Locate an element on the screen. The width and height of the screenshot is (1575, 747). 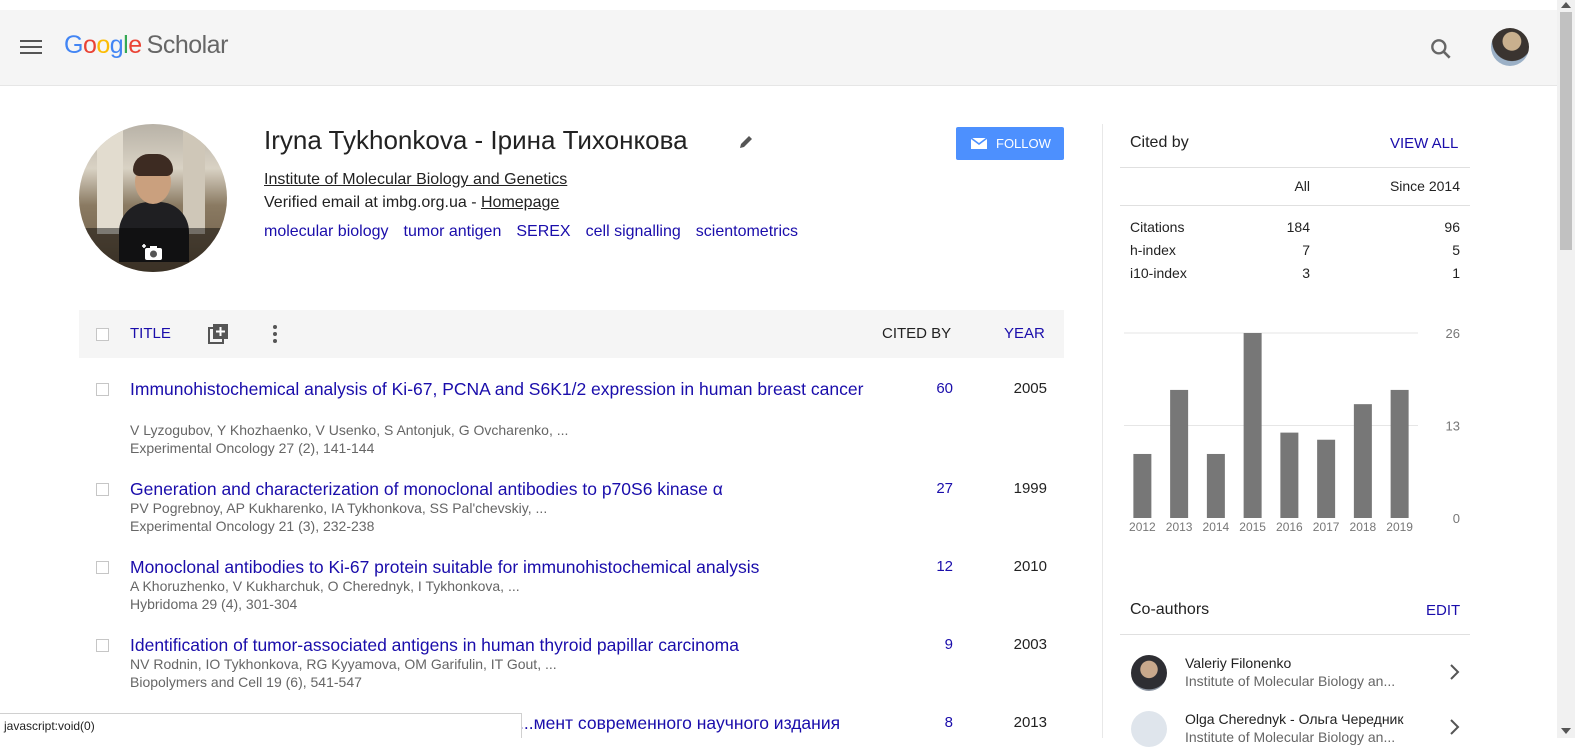
sort-year-header: YEAR is located at coordinates (1024, 333).